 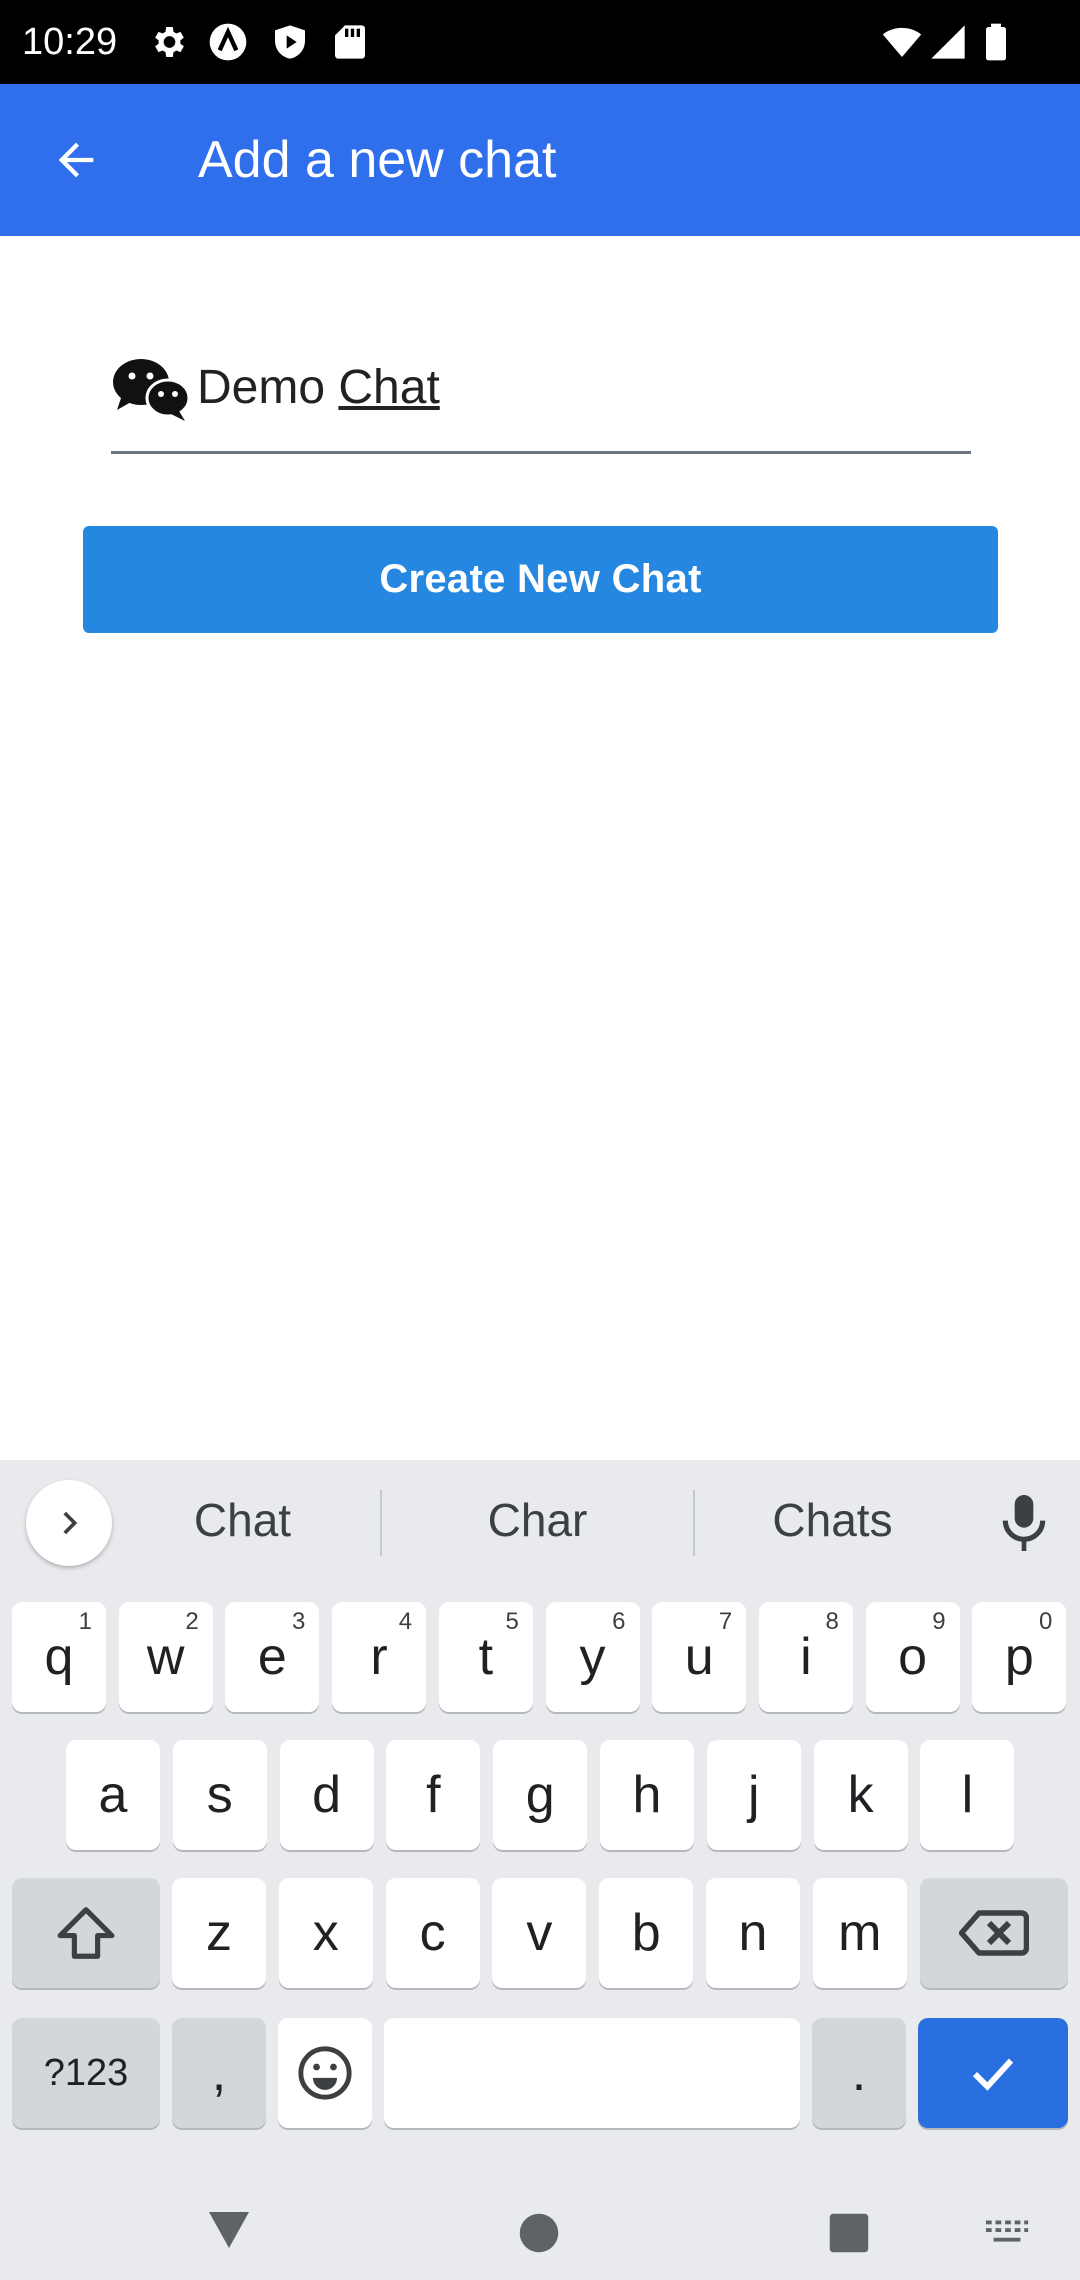 I want to click on period-key: ., so click(x=859, y=2073).